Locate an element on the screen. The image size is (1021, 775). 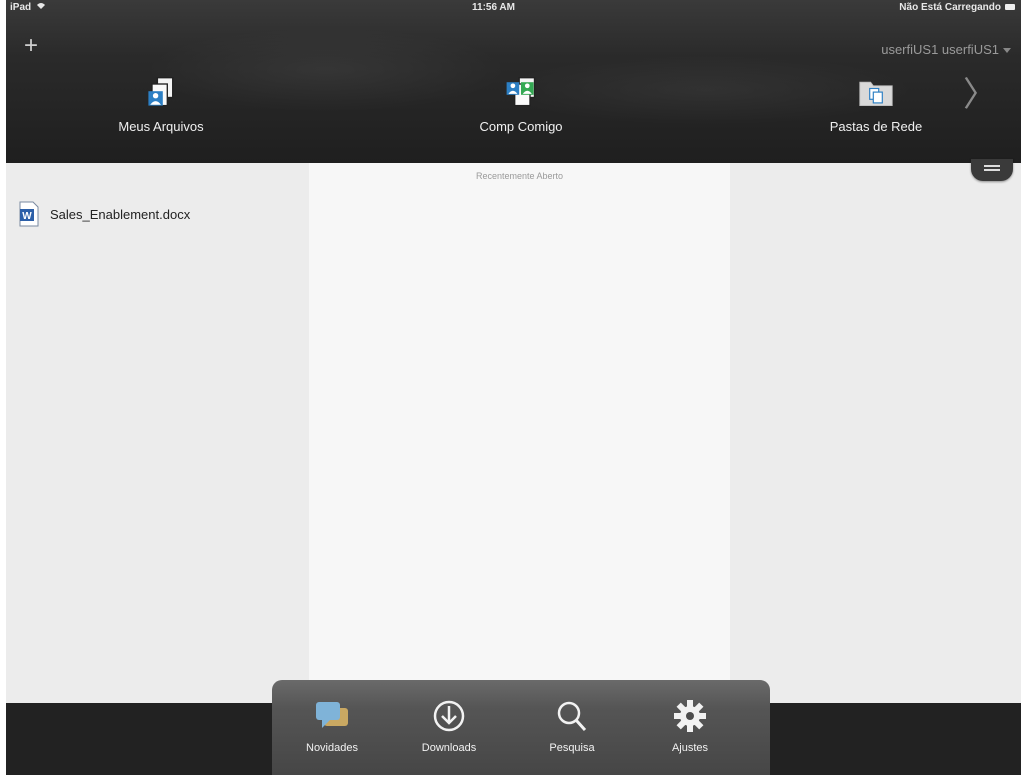
search-icon is located at coordinates (572, 716).